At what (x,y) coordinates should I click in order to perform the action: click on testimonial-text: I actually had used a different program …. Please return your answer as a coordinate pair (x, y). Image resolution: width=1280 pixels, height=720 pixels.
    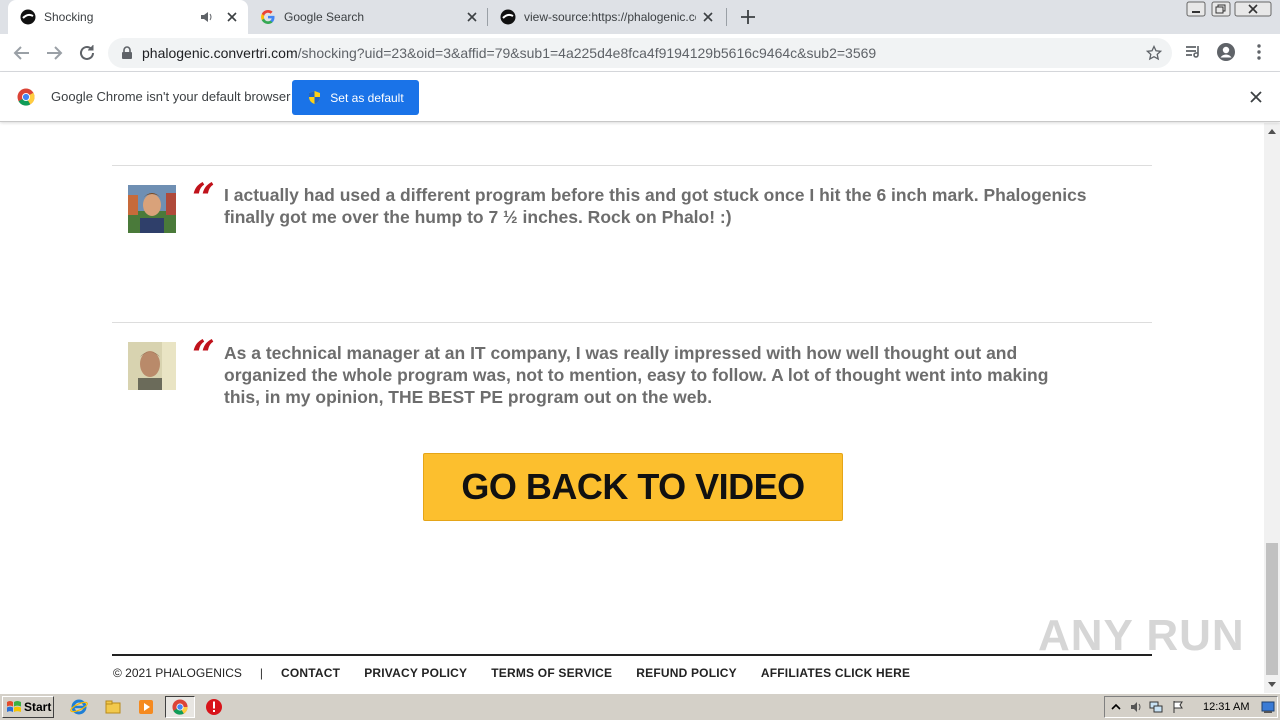
    Looking at the image, I should click on (655, 206).